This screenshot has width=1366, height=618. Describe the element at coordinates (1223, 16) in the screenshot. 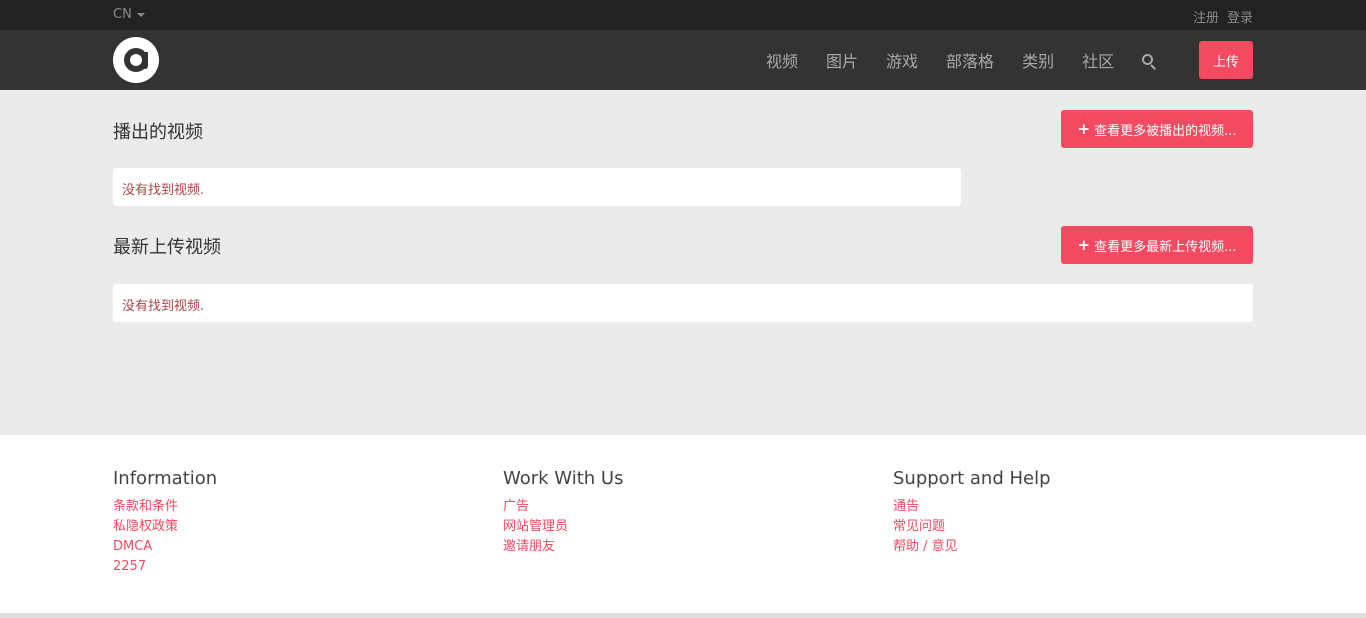

I see `auth-links: 注册 登录` at that location.